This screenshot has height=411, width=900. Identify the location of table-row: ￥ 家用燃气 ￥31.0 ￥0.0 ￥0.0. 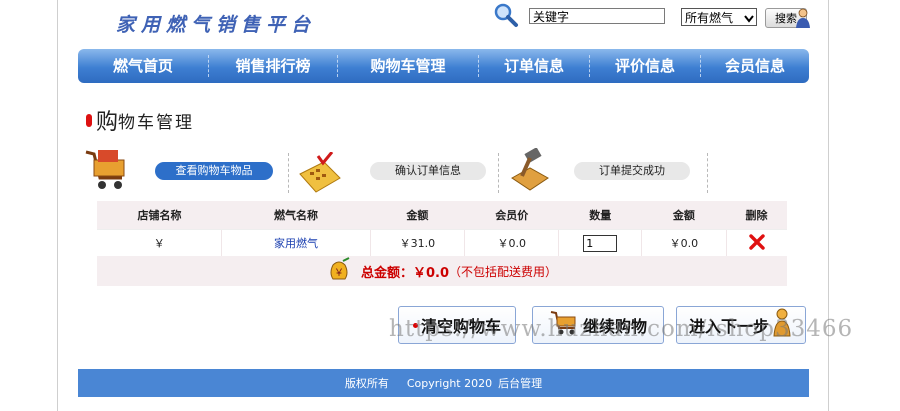
(442, 242).